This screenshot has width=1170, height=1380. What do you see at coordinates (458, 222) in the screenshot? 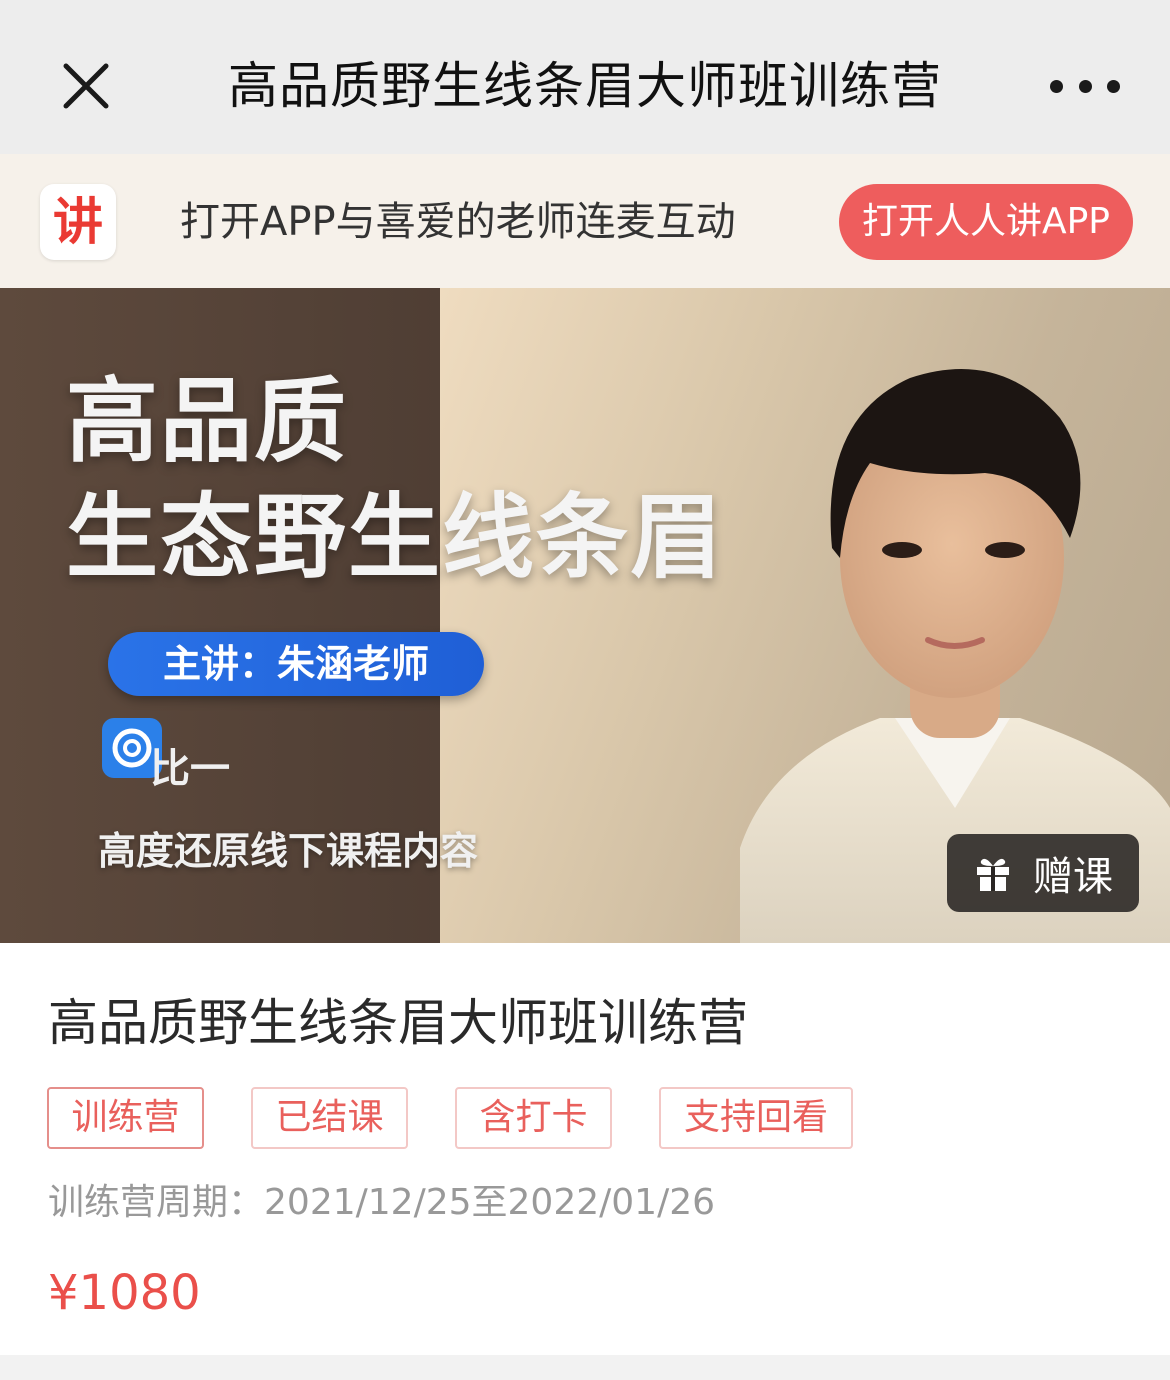
I see `banner-text: 打开APP与喜爱的老师连麦互动` at bounding box center [458, 222].